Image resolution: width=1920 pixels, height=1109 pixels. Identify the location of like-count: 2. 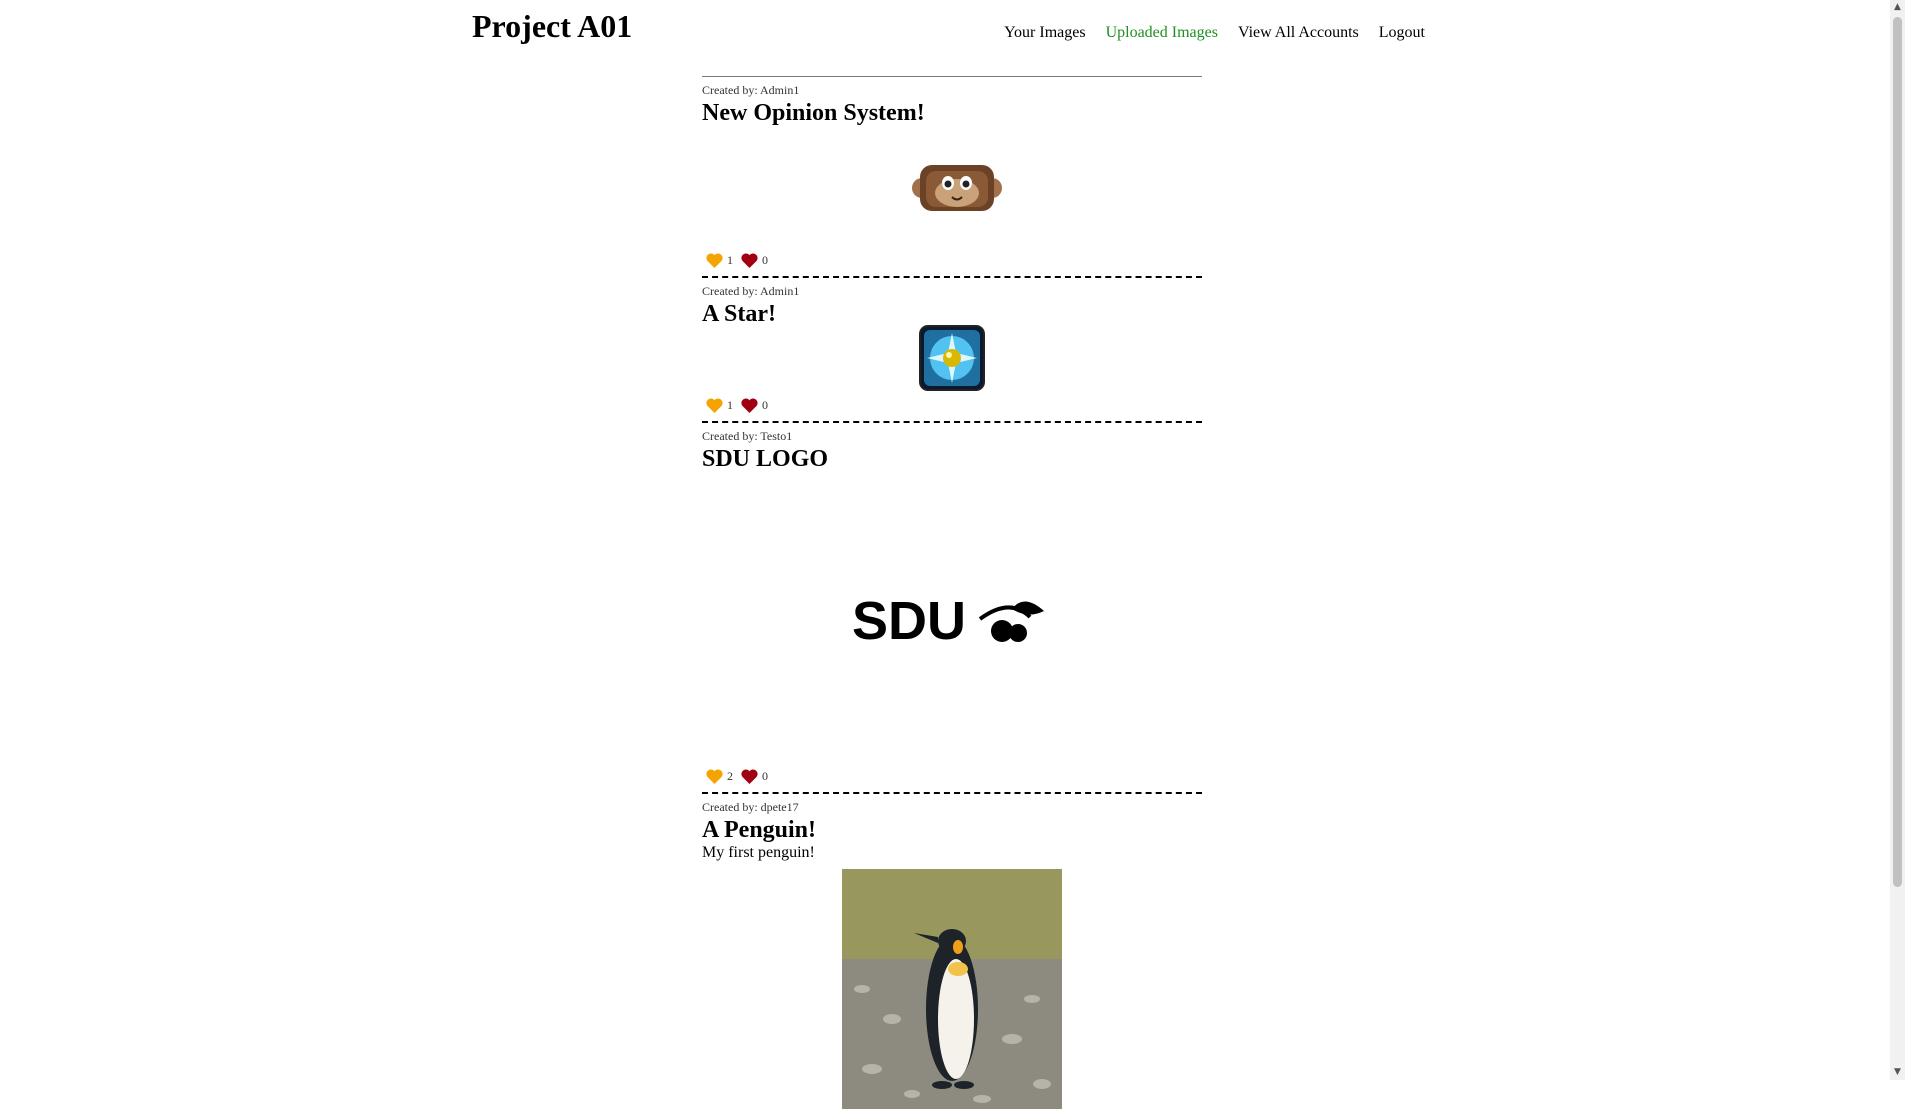
(730, 775).